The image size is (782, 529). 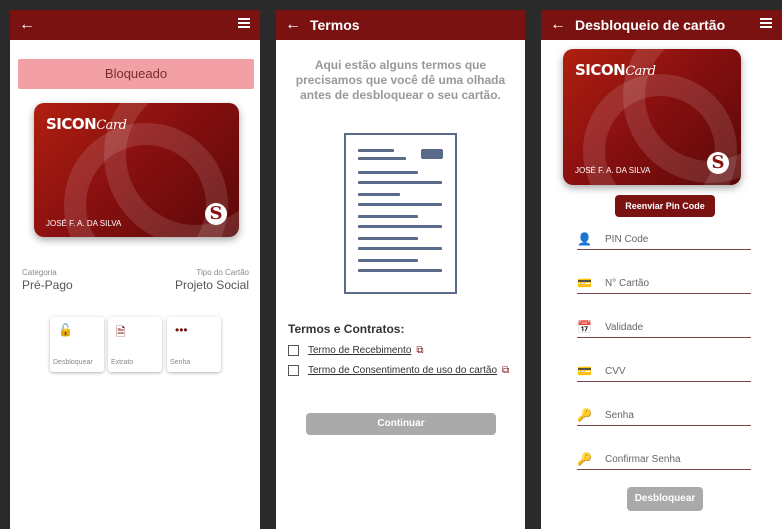 I want to click on unlock-button: Desbloquear, so click(x=665, y=499).